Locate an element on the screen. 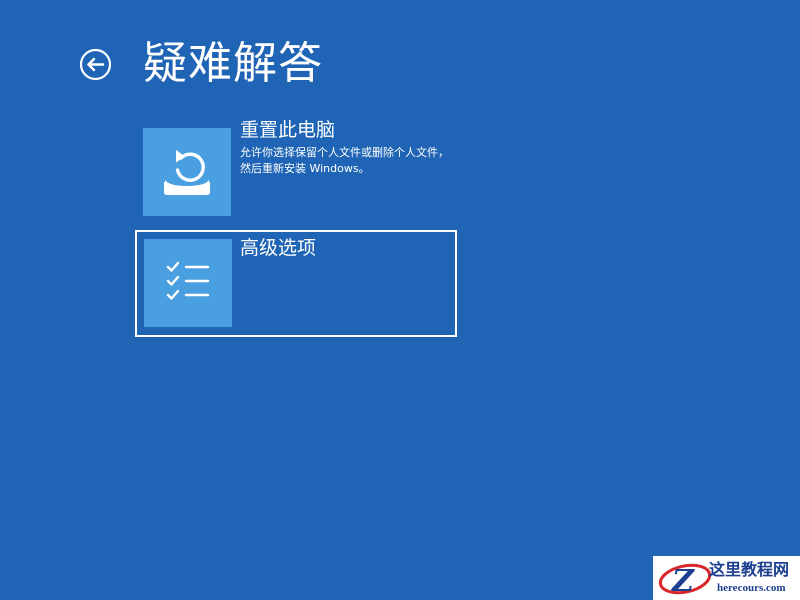 Image resolution: width=800 pixels, height=600 pixels. reset-pc-tile is located at coordinates (187, 172).